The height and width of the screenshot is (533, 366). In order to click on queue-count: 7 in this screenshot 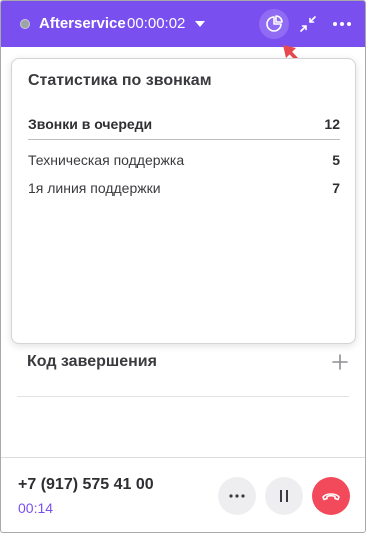, I will do `click(336, 188)`.